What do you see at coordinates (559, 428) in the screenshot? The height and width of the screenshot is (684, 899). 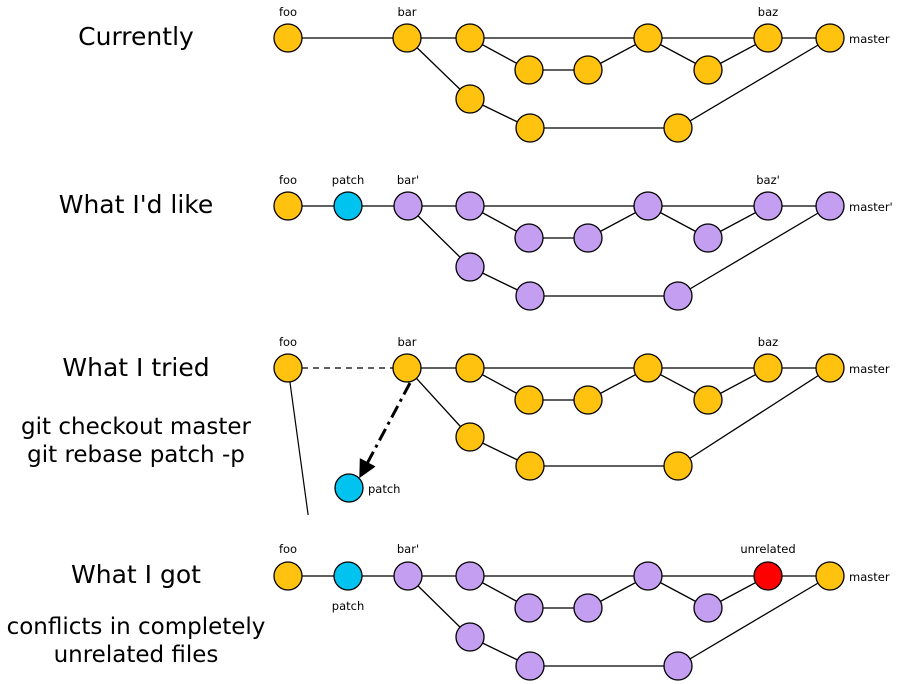 I see `nodes-what-i-tried` at bounding box center [559, 428].